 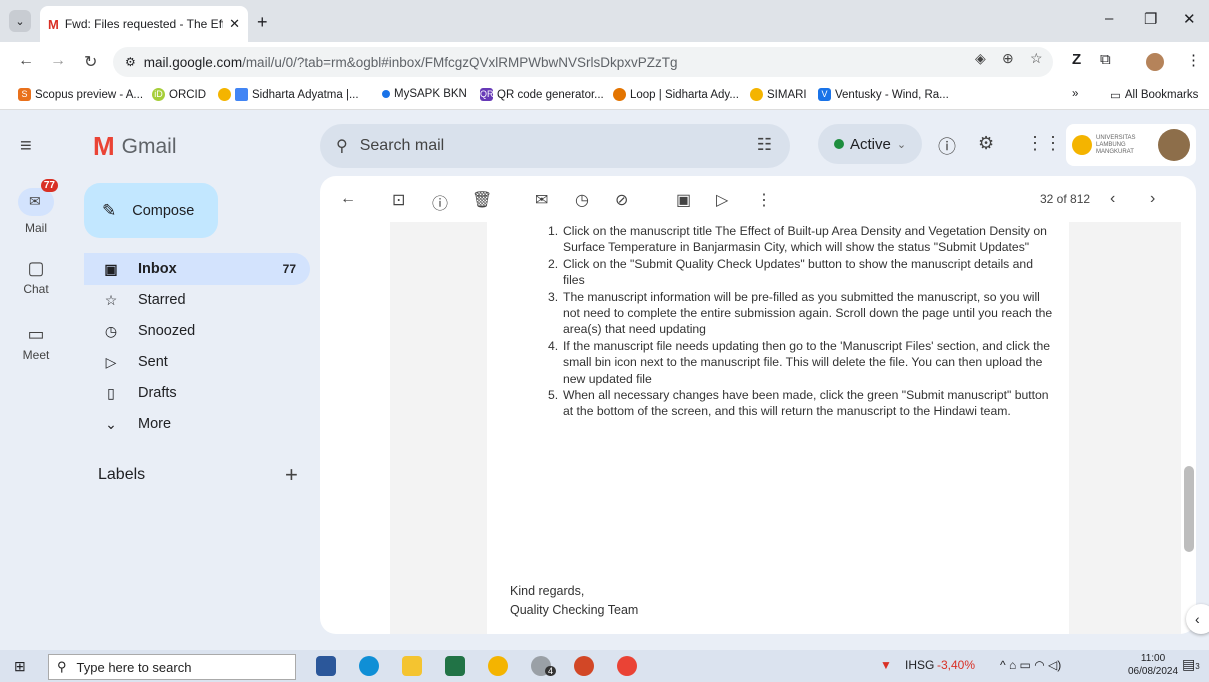 I want to click on zoom-icon: ⊕, so click(x=1008, y=58).